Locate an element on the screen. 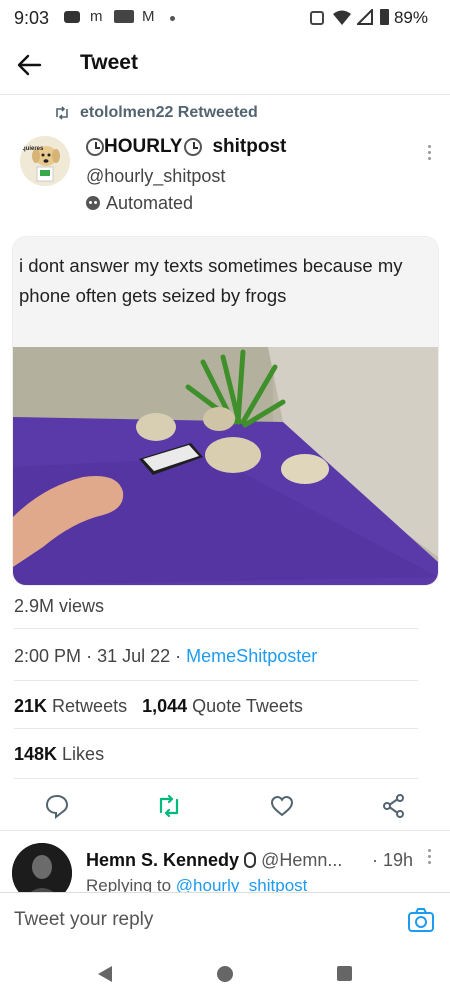  engagement-counts: 21K Retweets 1,044 Quote Tweets is located at coordinates (158, 706).